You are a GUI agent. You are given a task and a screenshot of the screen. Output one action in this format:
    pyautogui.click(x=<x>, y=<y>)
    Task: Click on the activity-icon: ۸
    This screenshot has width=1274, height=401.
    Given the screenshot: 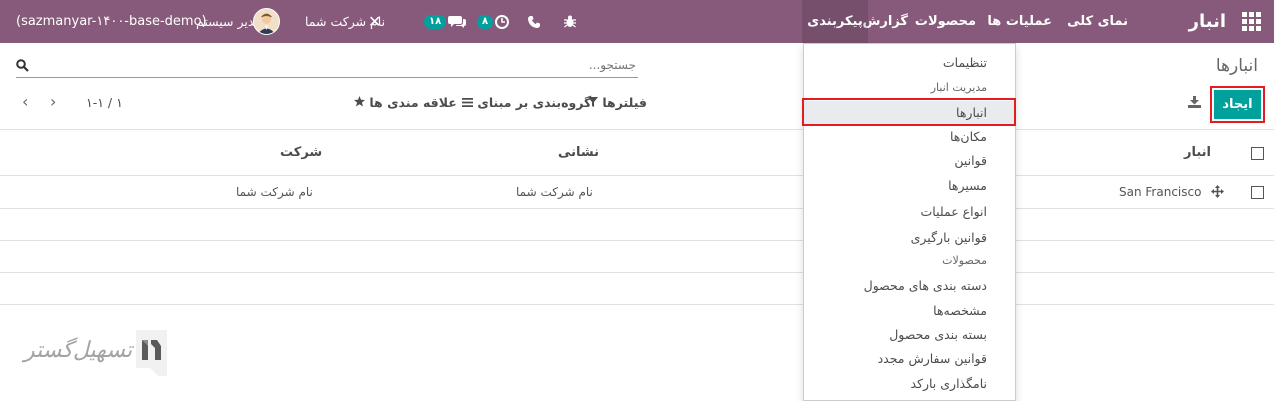 What is the action you would take?
    pyautogui.click(x=493, y=21)
    